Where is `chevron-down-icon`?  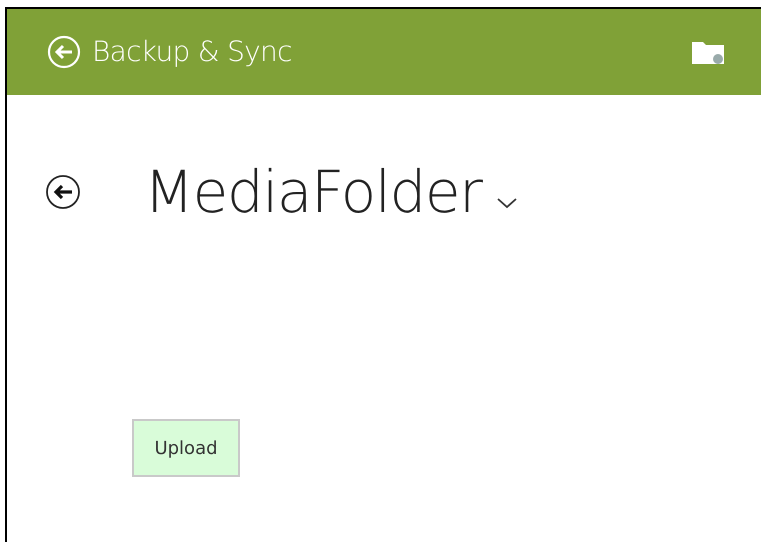
chevron-down-icon is located at coordinates (507, 203).